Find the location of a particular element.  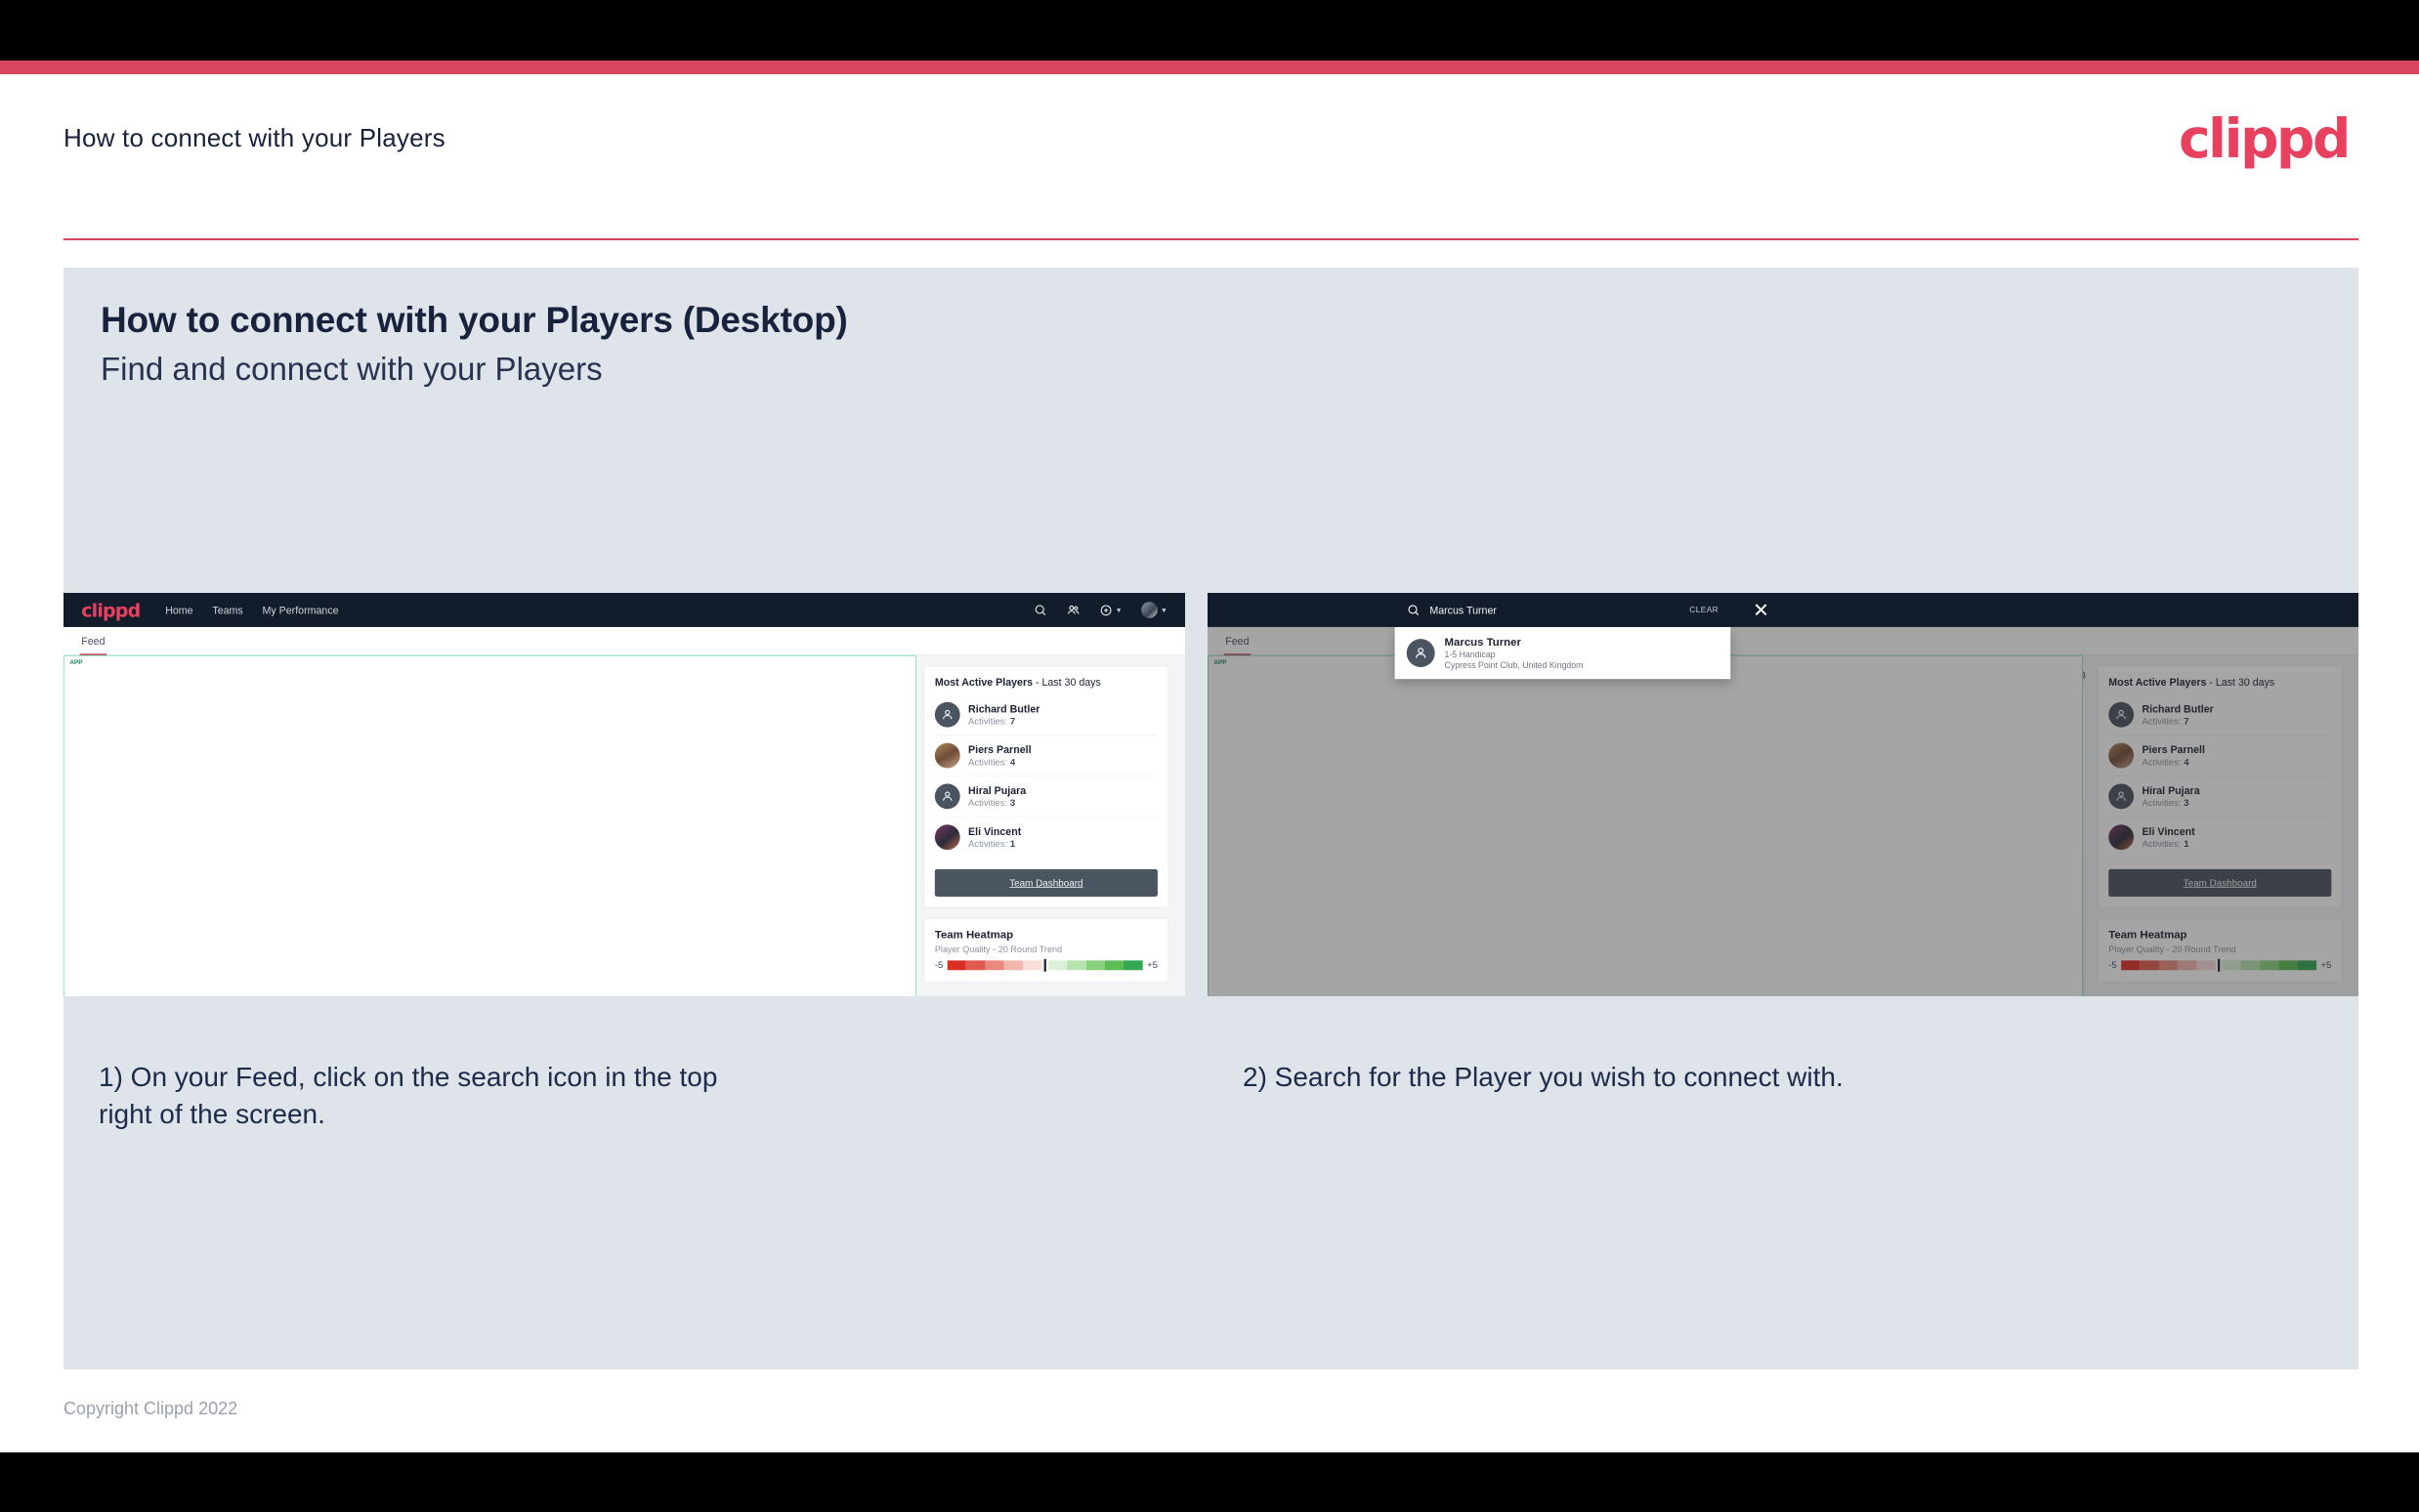

list-item-text: Piers Parnell Activities: 4 is located at coordinates (999, 755).